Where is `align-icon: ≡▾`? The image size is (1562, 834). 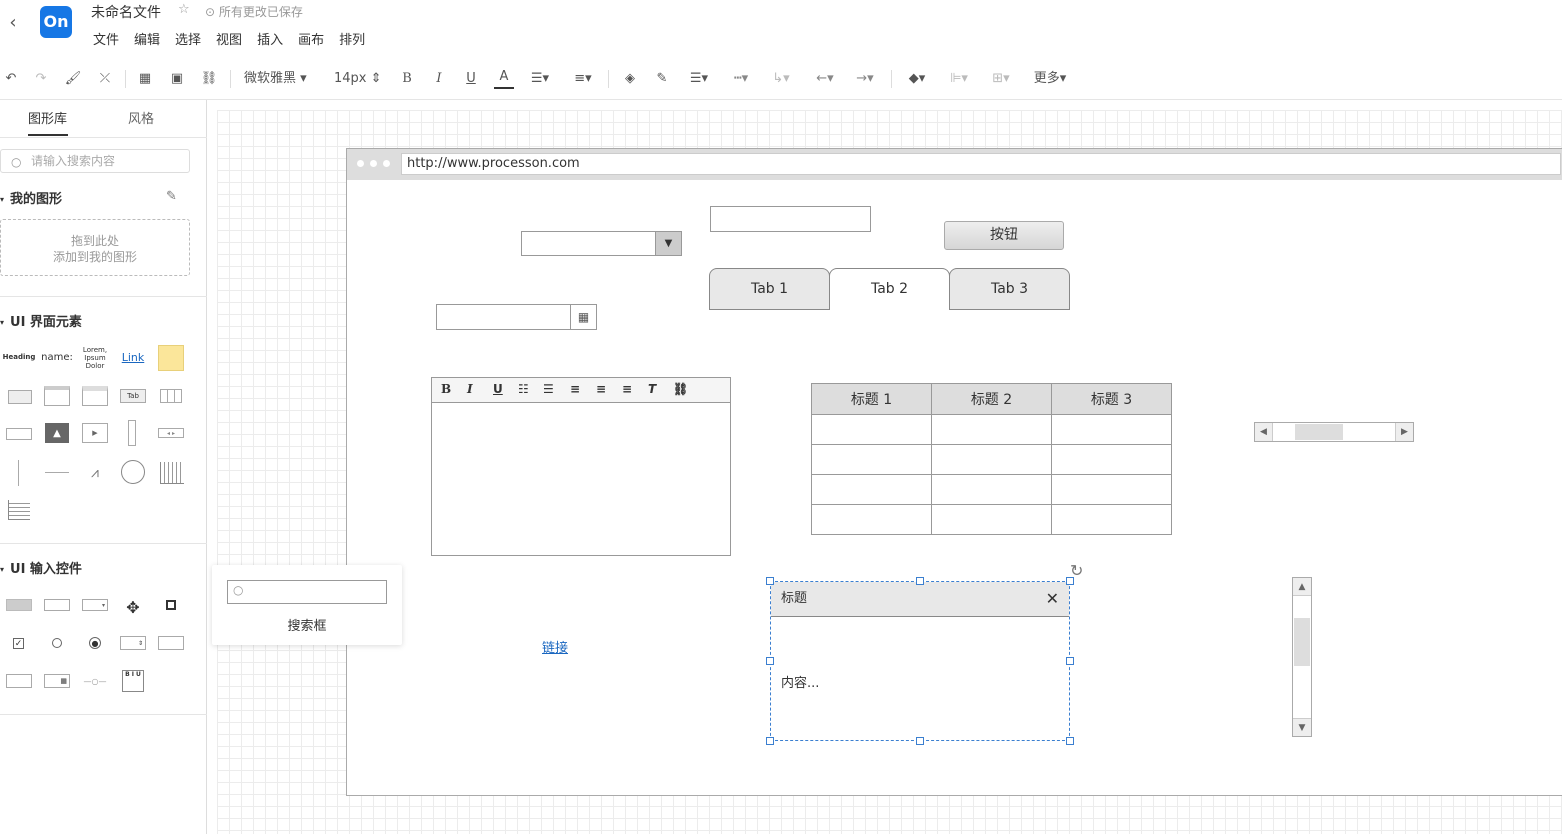 align-icon: ≡▾ is located at coordinates (583, 79).